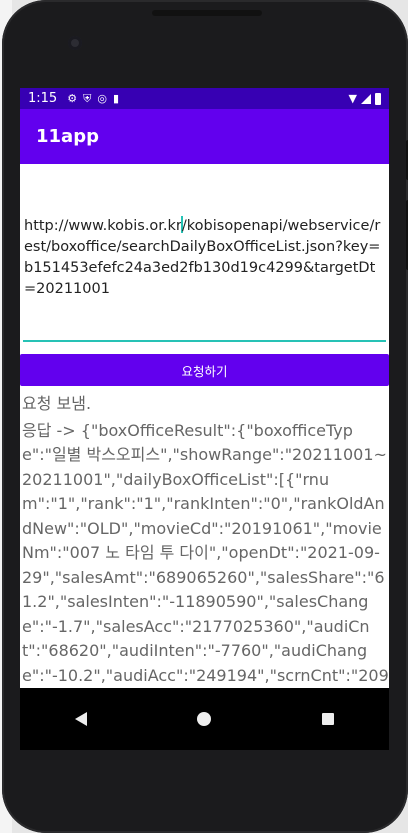  Describe the element at coordinates (352, 98) in the screenshot. I see `wifi-icon: ▼` at that location.